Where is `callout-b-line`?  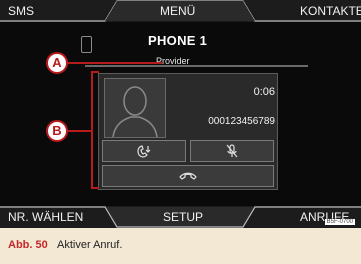
callout-b-line is located at coordinates (79, 131).